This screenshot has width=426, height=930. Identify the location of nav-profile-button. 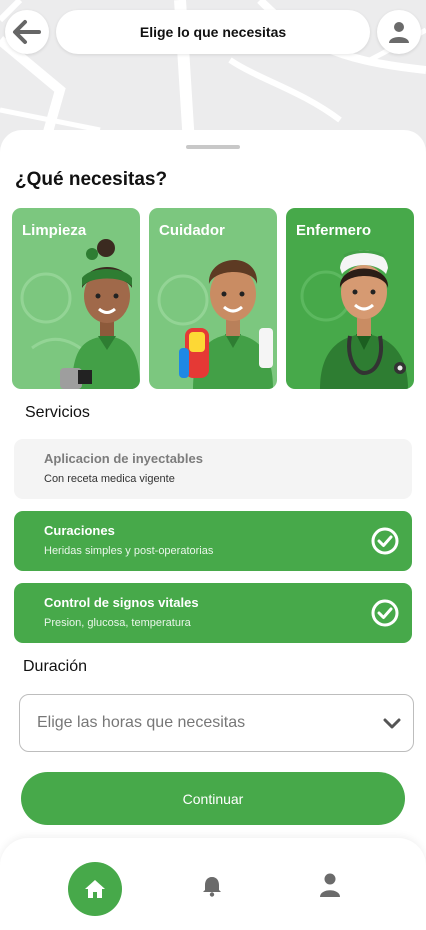
(330, 887).